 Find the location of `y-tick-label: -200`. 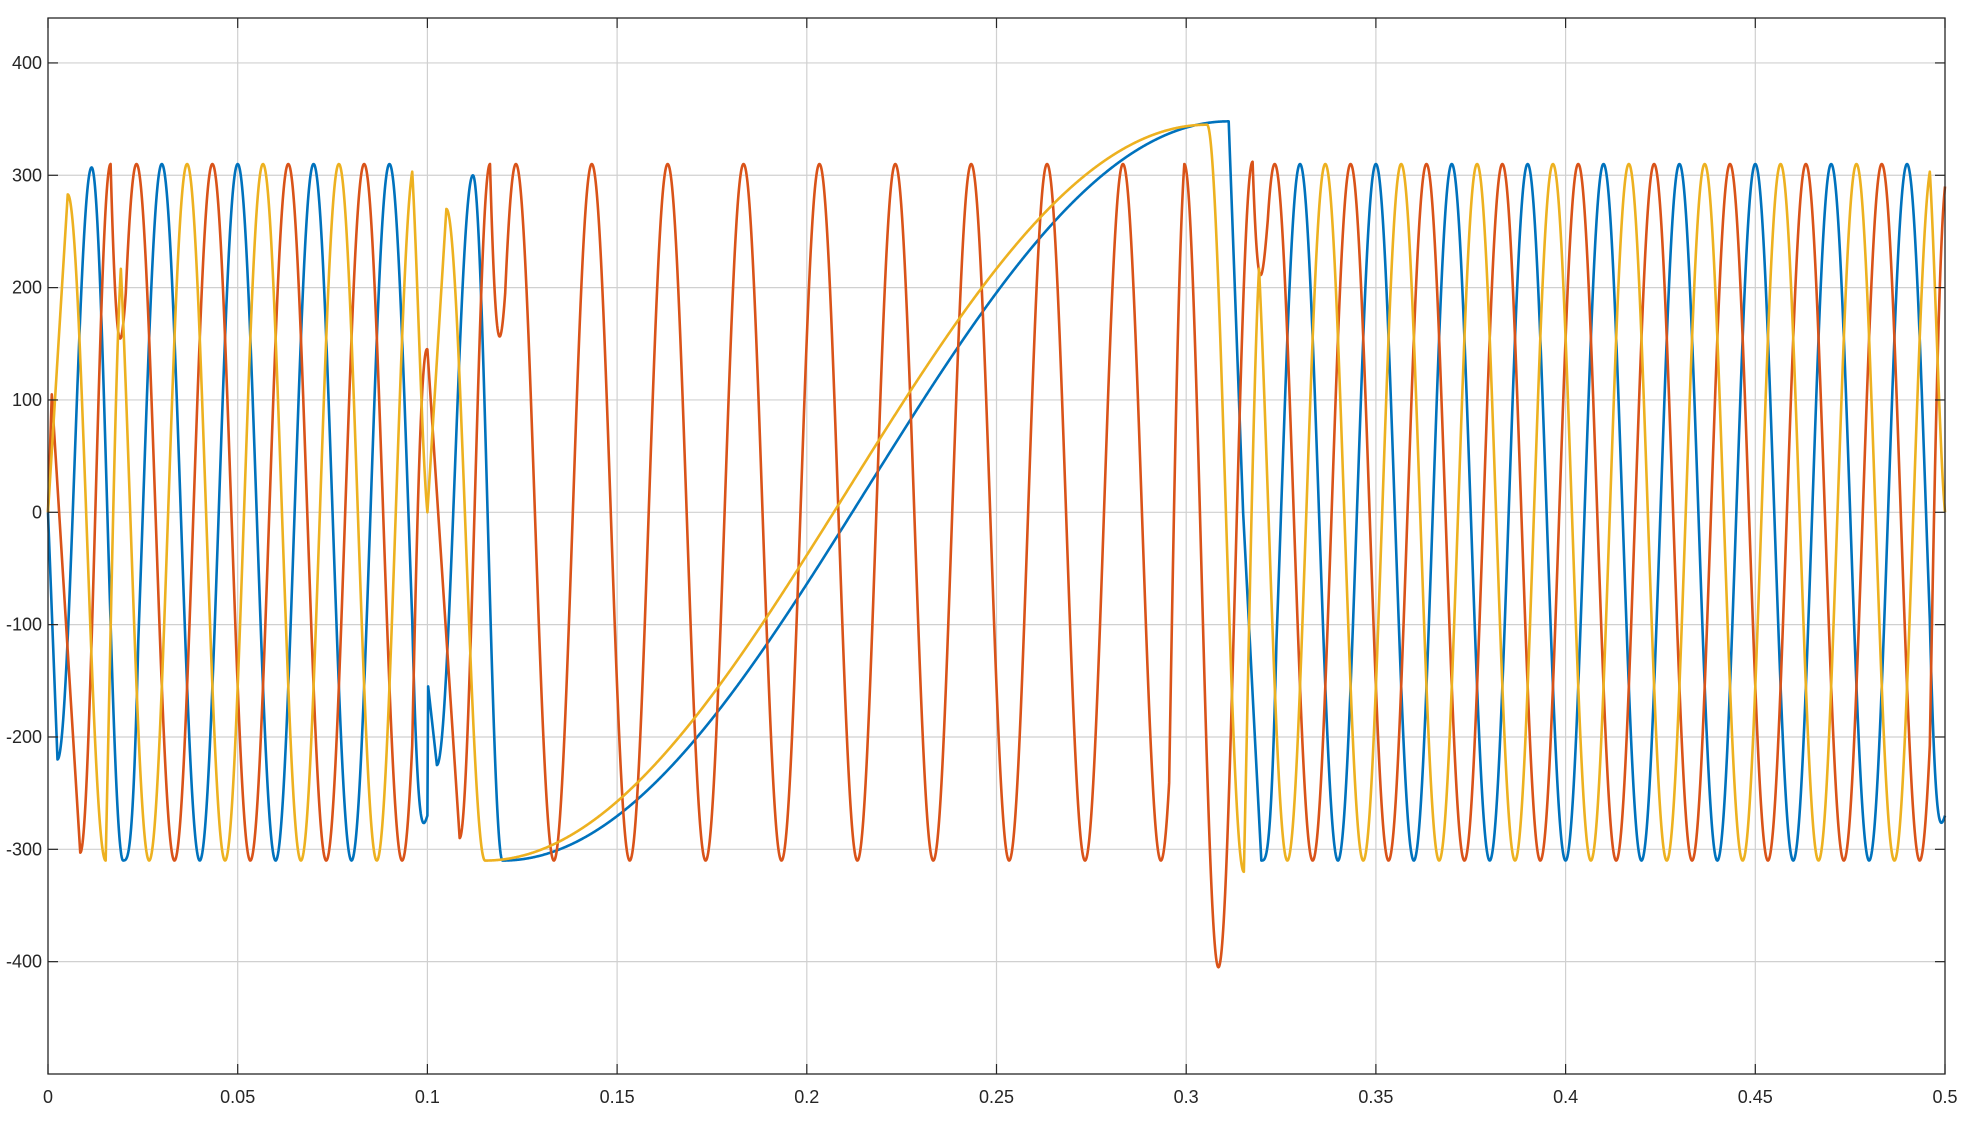

y-tick-label: -200 is located at coordinates (24, 737).